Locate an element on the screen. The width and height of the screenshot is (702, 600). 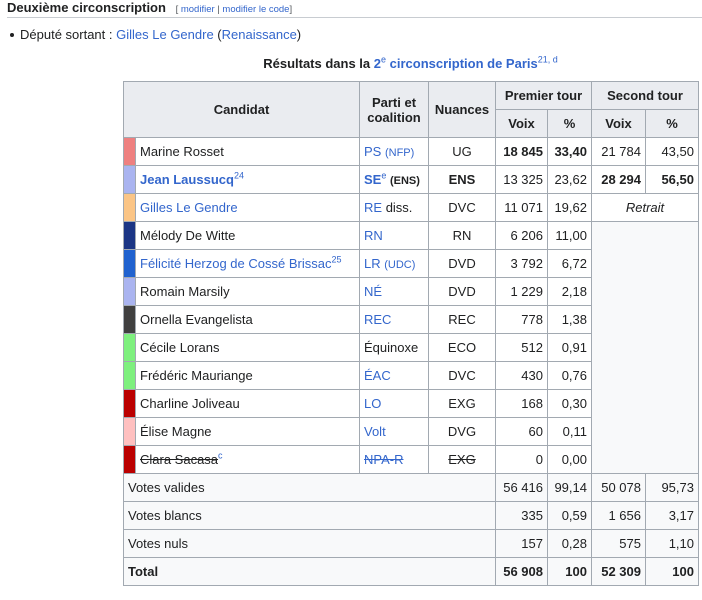
votes-round1: 1 229 is located at coordinates (521, 291).